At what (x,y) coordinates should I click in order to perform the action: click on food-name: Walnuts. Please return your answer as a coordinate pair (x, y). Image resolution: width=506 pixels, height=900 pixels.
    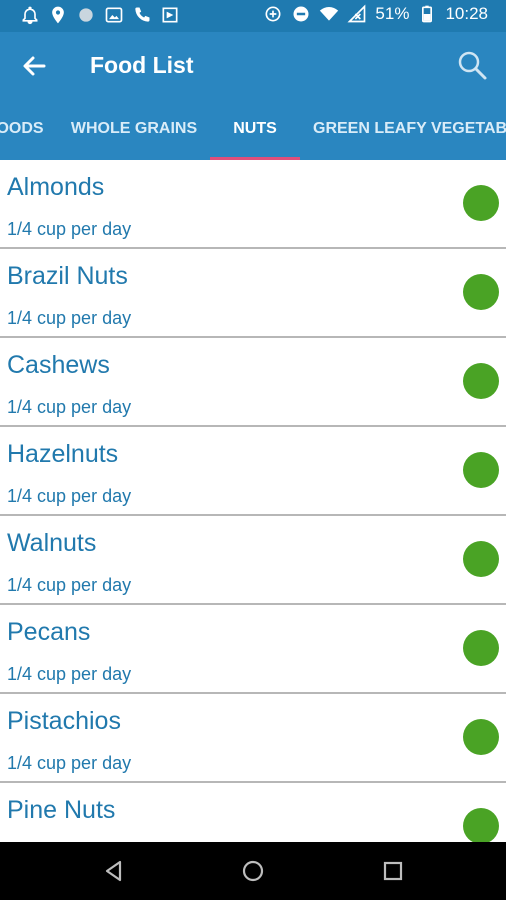
    Looking at the image, I should click on (52, 543).